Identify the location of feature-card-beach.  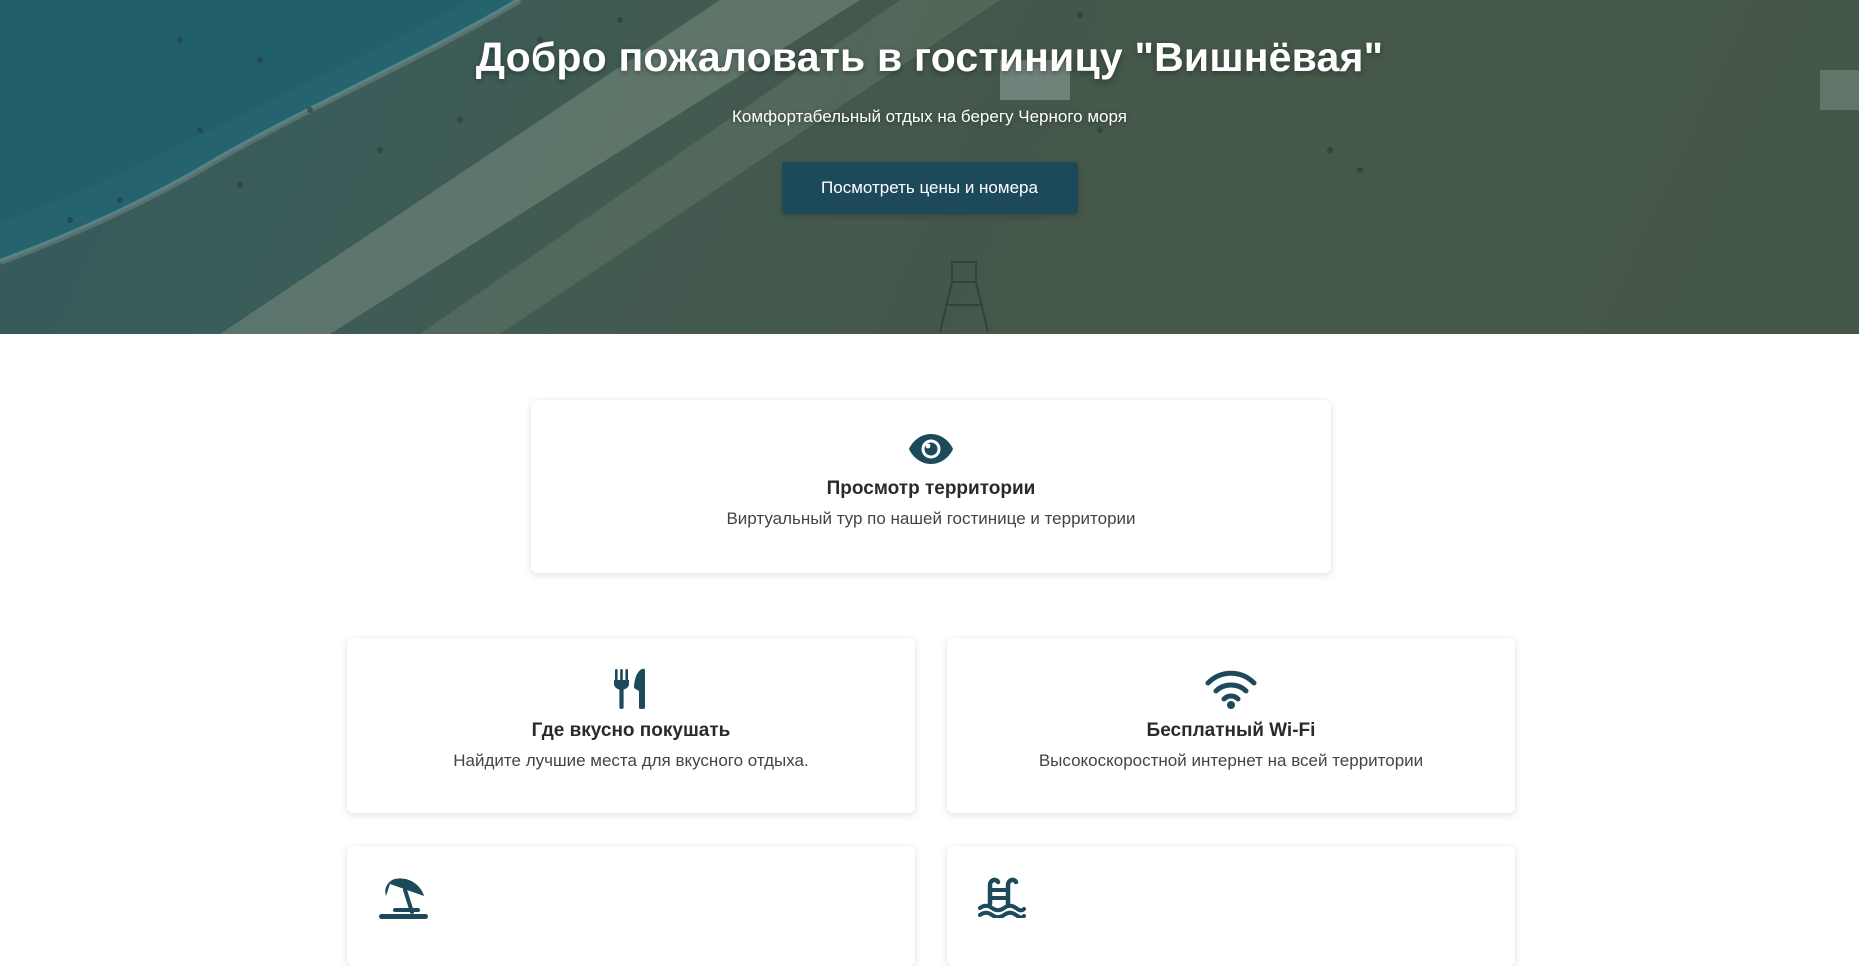
(631, 906).